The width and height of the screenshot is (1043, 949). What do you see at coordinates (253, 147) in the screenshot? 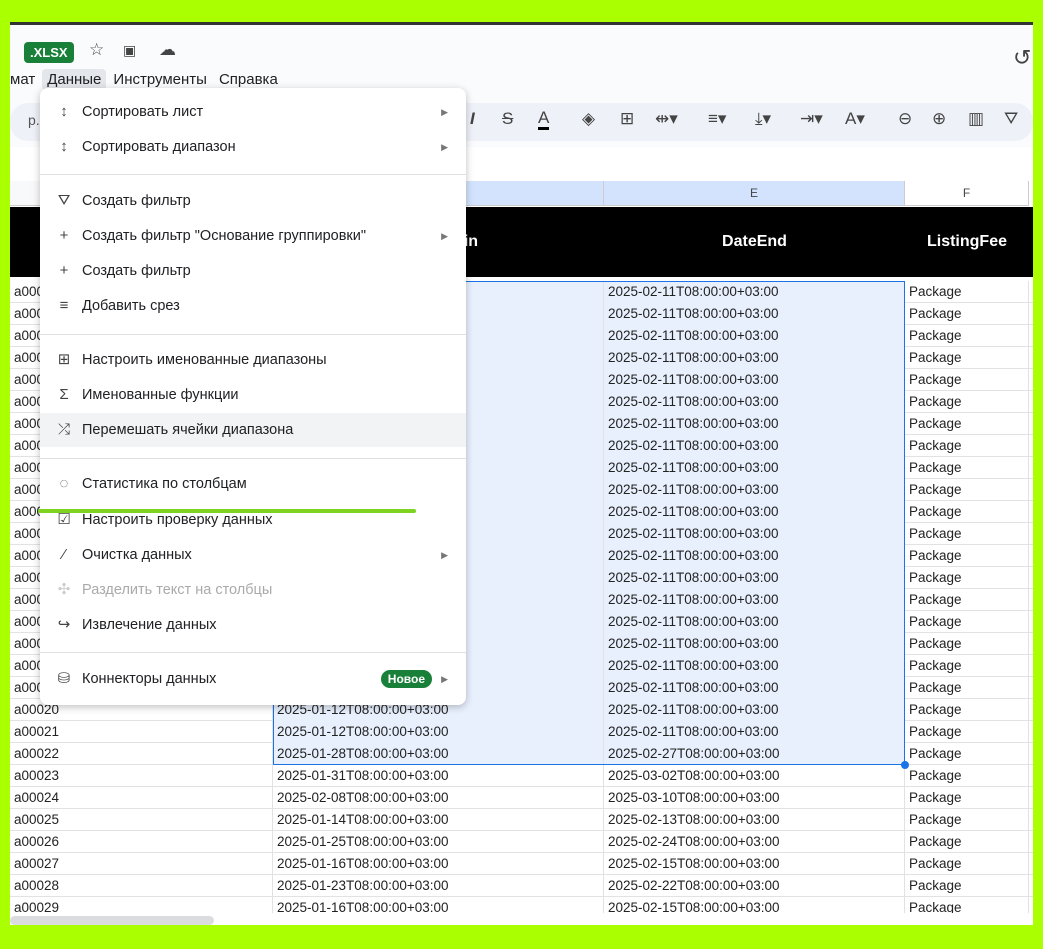
I see `menu-item: ↕ Сортировать диапазон ▶` at bounding box center [253, 147].